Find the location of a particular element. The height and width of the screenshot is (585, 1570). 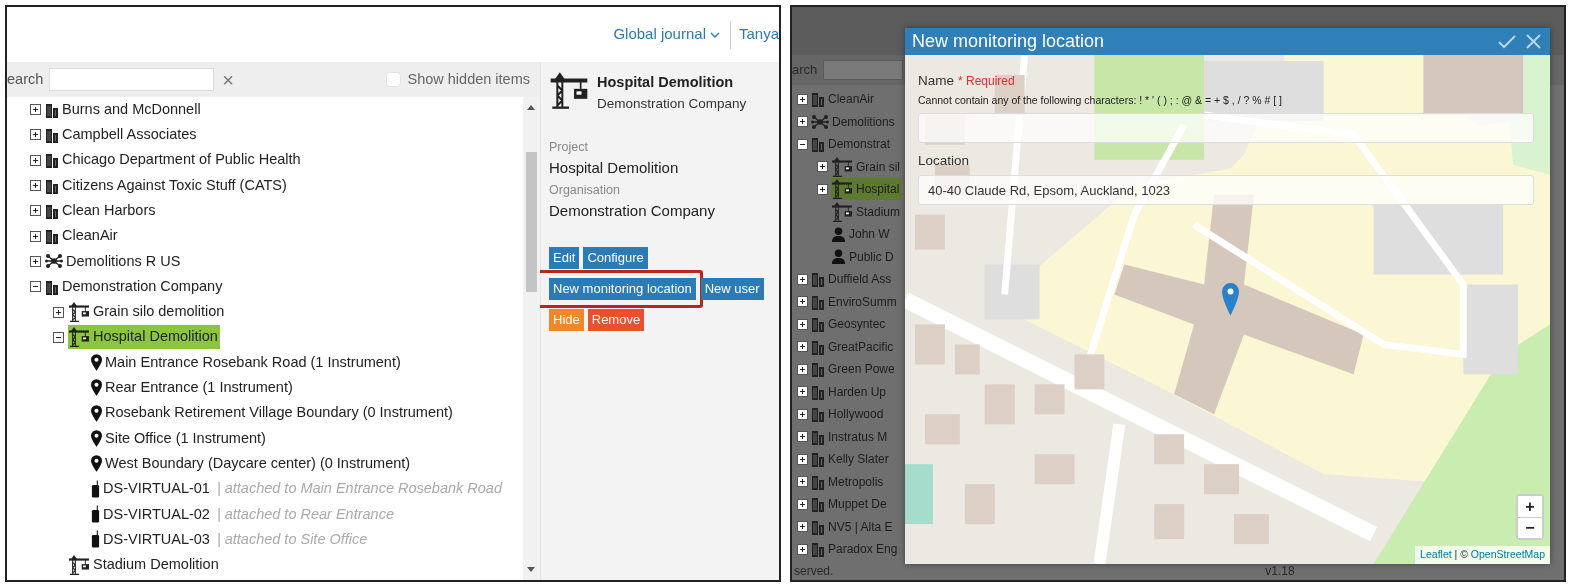

tree-item: Stadium is located at coordinates (867, 211).